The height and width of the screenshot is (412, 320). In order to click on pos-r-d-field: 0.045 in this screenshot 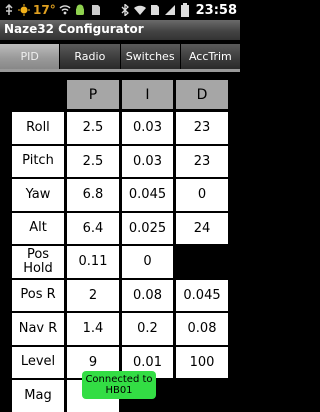, I will do `click(202, 295)`.